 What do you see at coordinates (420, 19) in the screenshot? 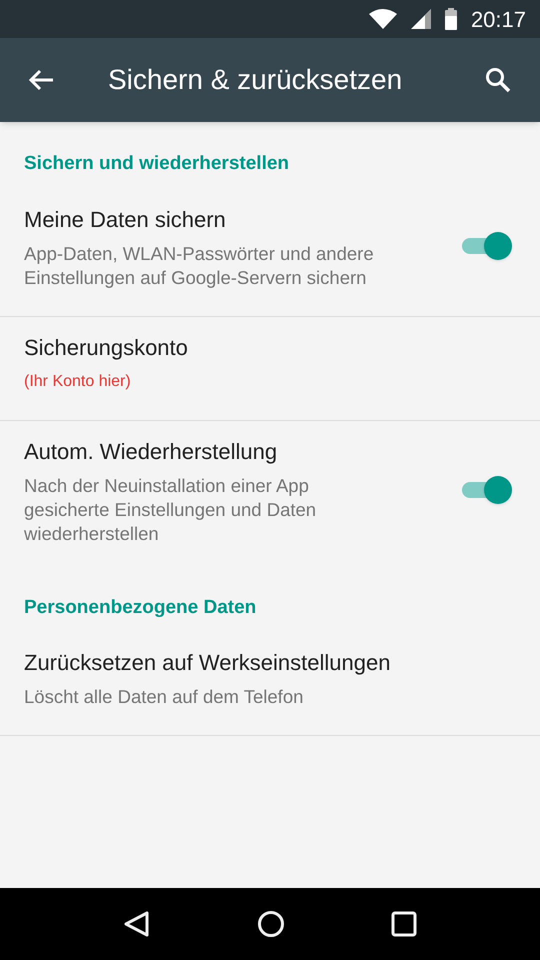
I see `signal-icon` at bounding box center [420, 19].